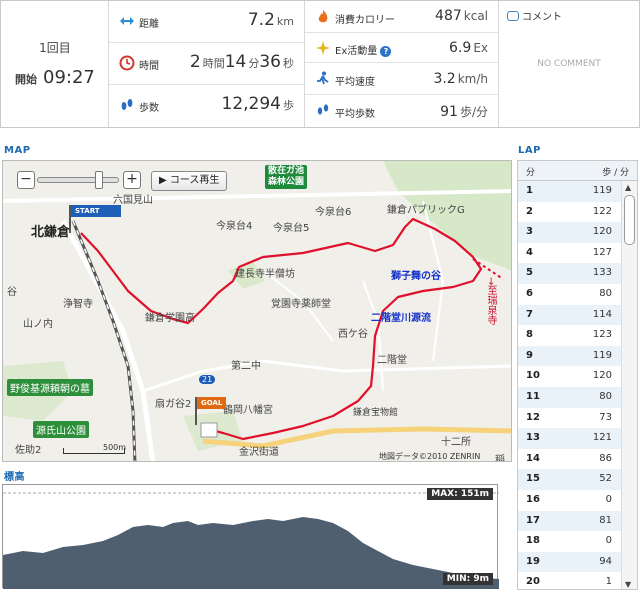 This screenshot has height=592, width=640. Describe the element at coordinates (533, 499) in the screenshot. I see `lap-minute: 16` at that location.